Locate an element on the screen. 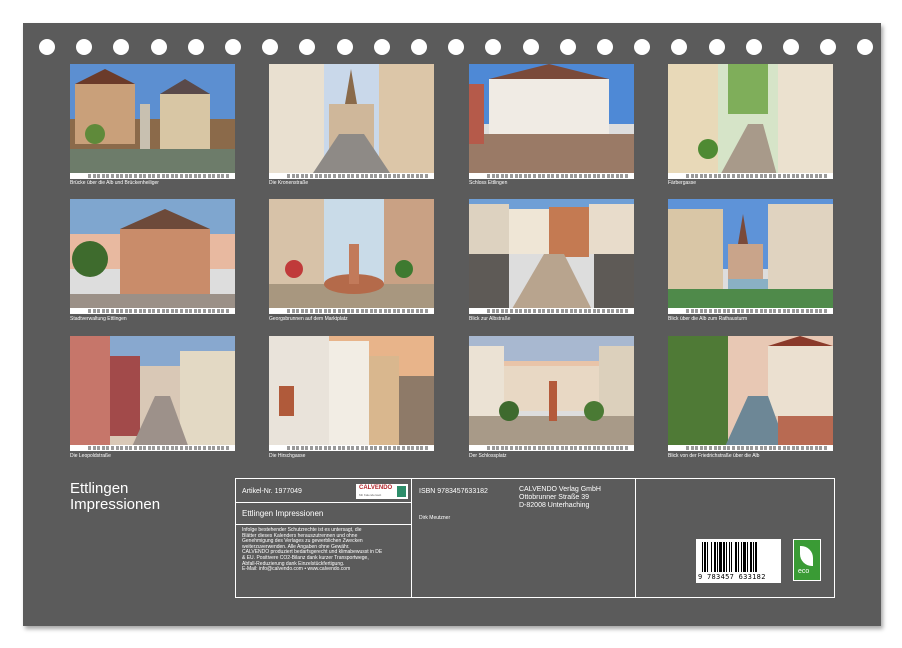 The width and height of the screenshot is (902, 648). photo-hirschgasse is located at coordinates (351, 393).